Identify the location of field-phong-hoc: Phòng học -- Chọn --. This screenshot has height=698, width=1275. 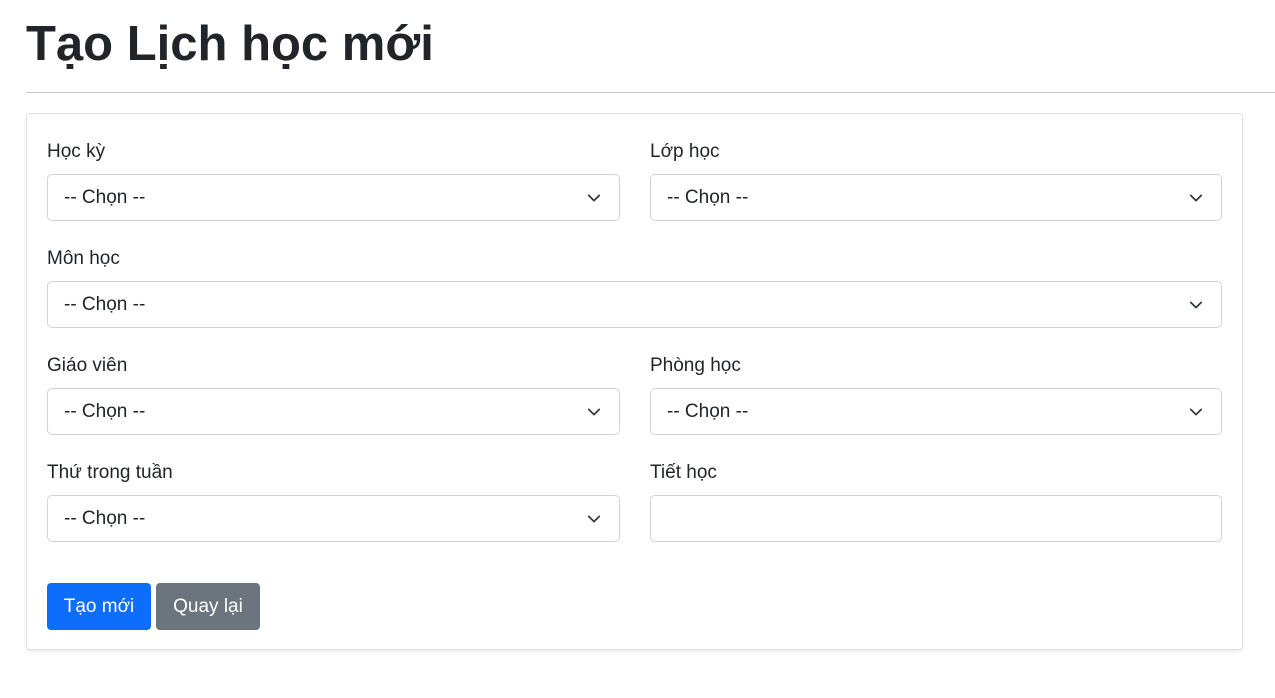
(936, 394).